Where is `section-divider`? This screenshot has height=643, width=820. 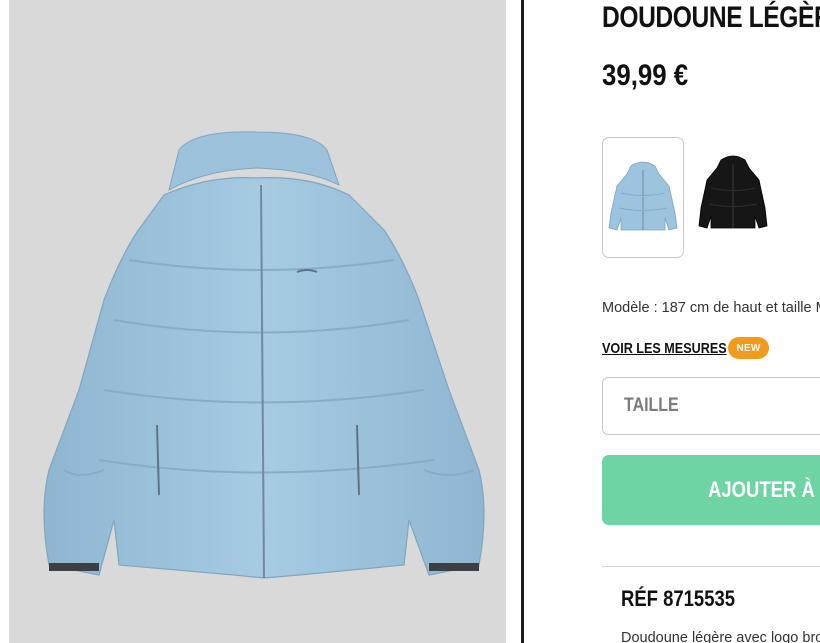 section-divider is located at coordinates (711, 566).